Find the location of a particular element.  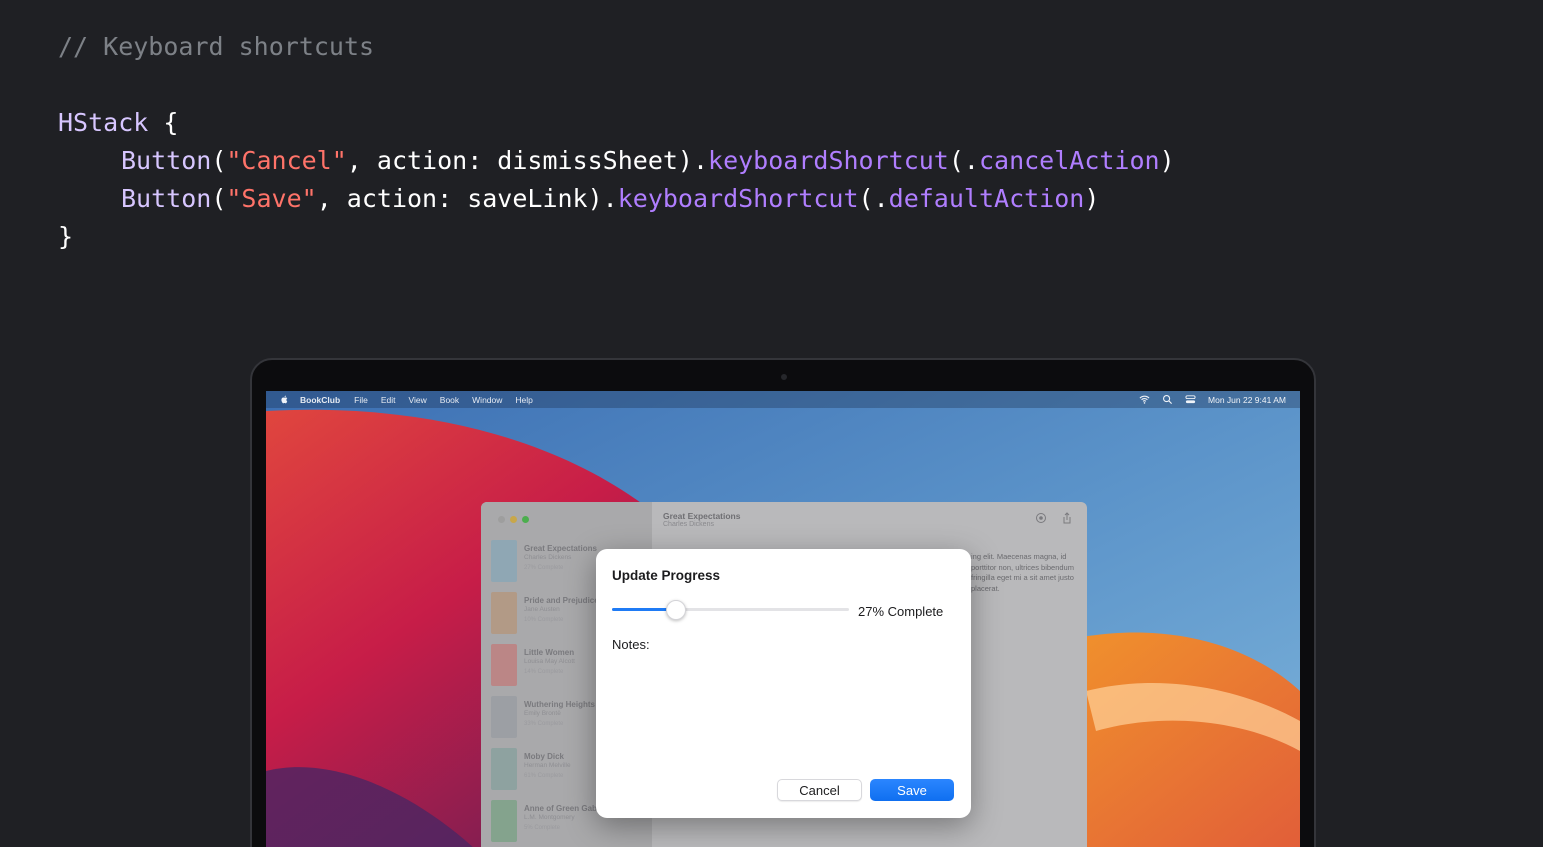

menu-book: Book is located at coordinates (449, 400).